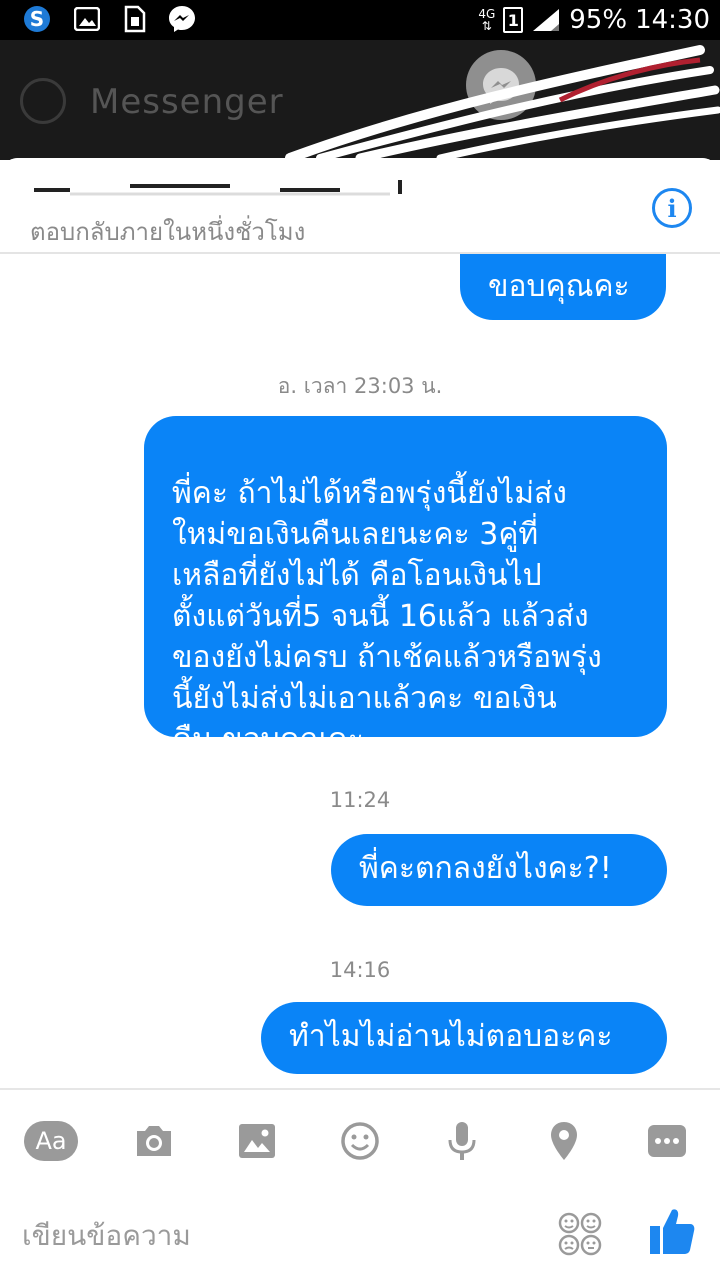 This screenshot has width=720, height=1280. I want to click on sticker-icon, so click(580, 1234).